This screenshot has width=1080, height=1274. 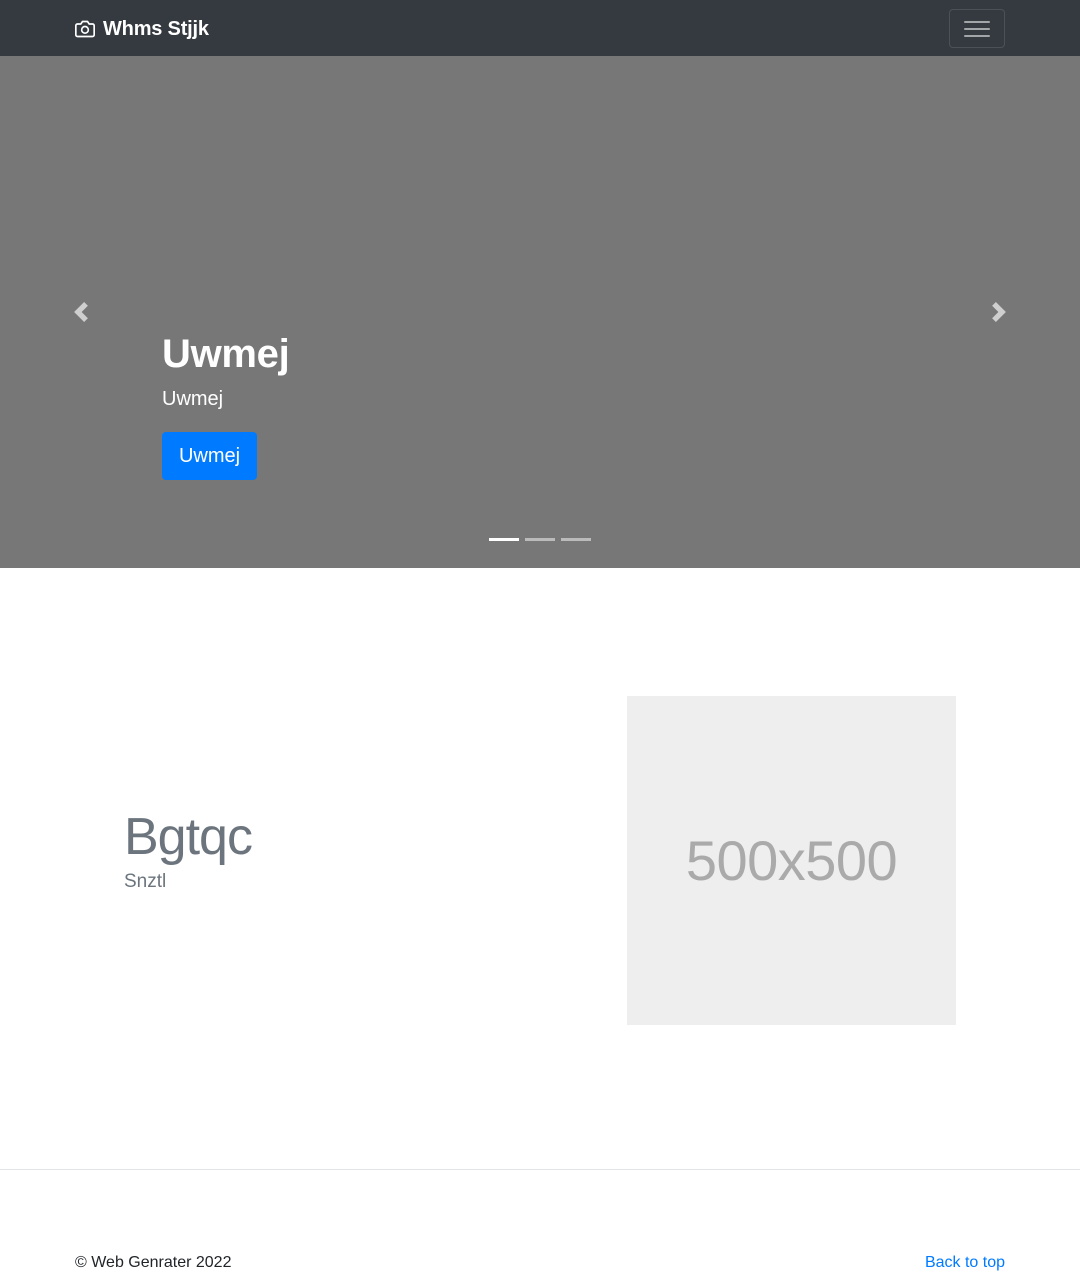 I want to click on slide-cta-button: Uwmej, so click(x=209, y=456).